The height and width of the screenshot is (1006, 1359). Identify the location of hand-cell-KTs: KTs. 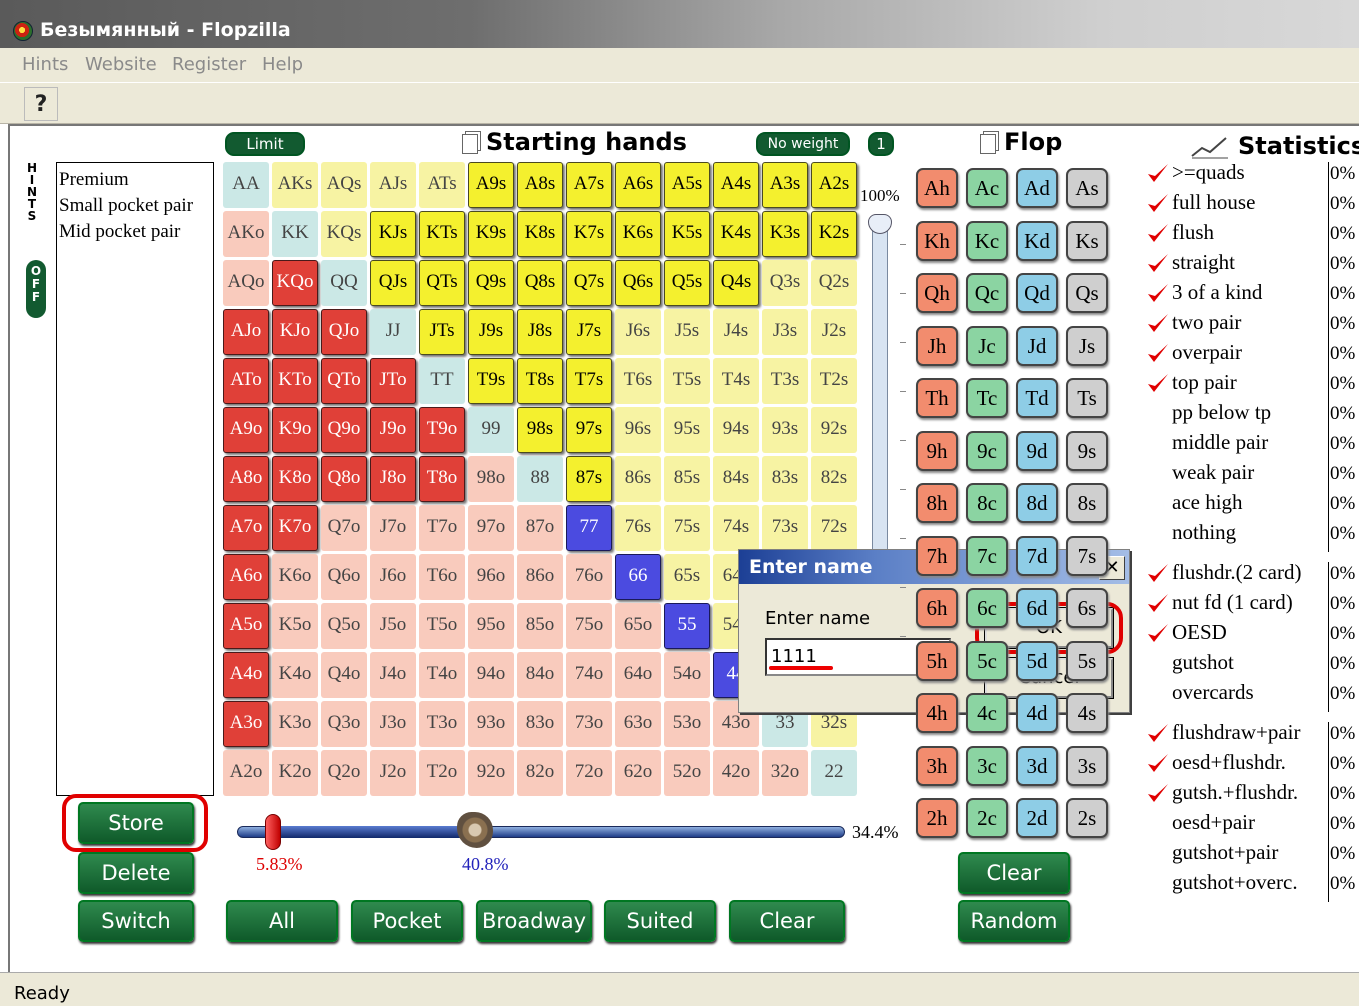
(442, 234).